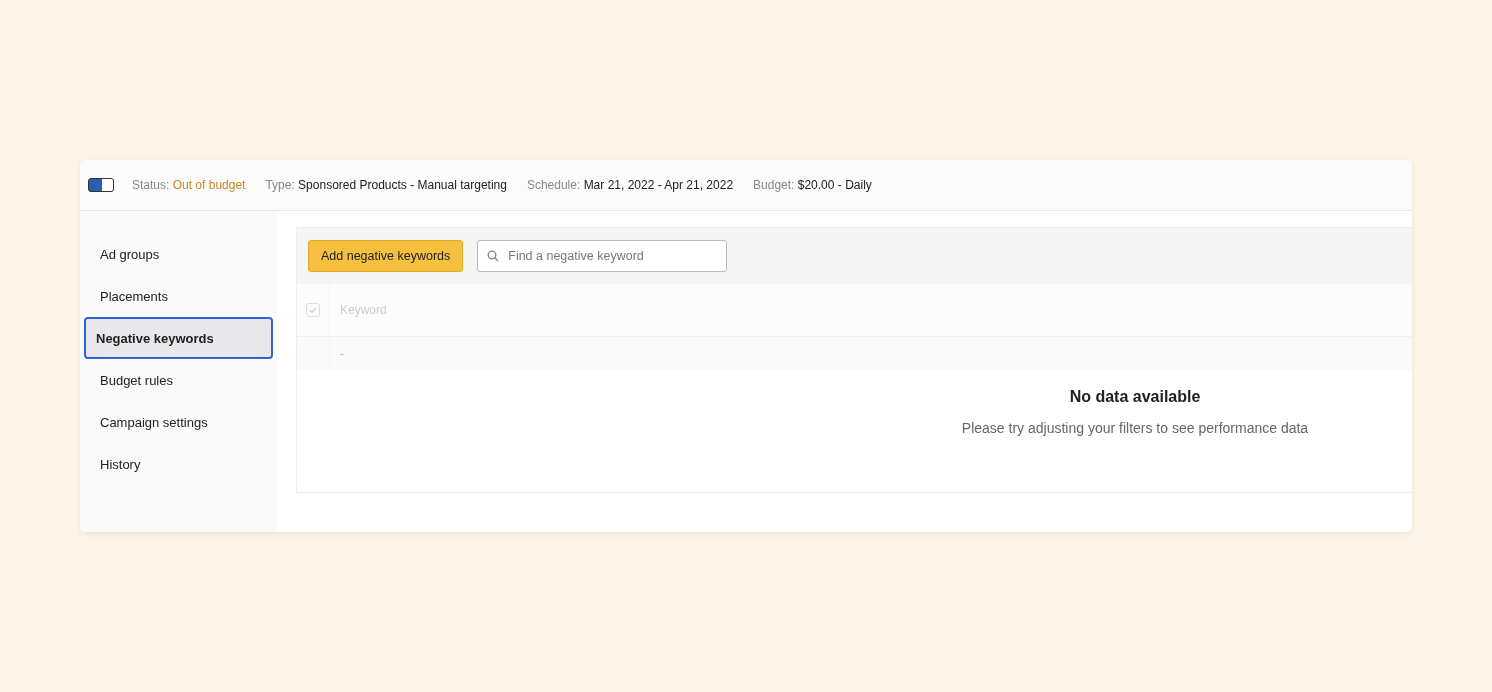 The image size is (1492, 692). I want to click on select-all-checkbox, so click(313, 310).